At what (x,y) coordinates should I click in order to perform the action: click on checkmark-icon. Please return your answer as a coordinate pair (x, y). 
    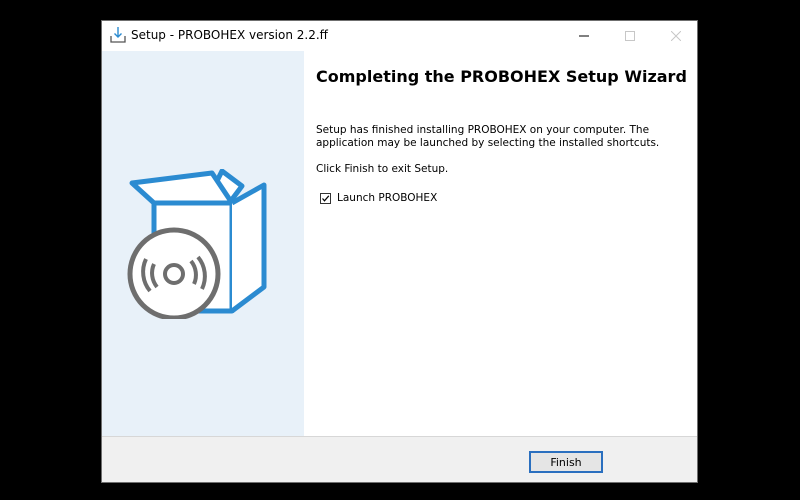
    Looking at the image, I should click on (326, 198).